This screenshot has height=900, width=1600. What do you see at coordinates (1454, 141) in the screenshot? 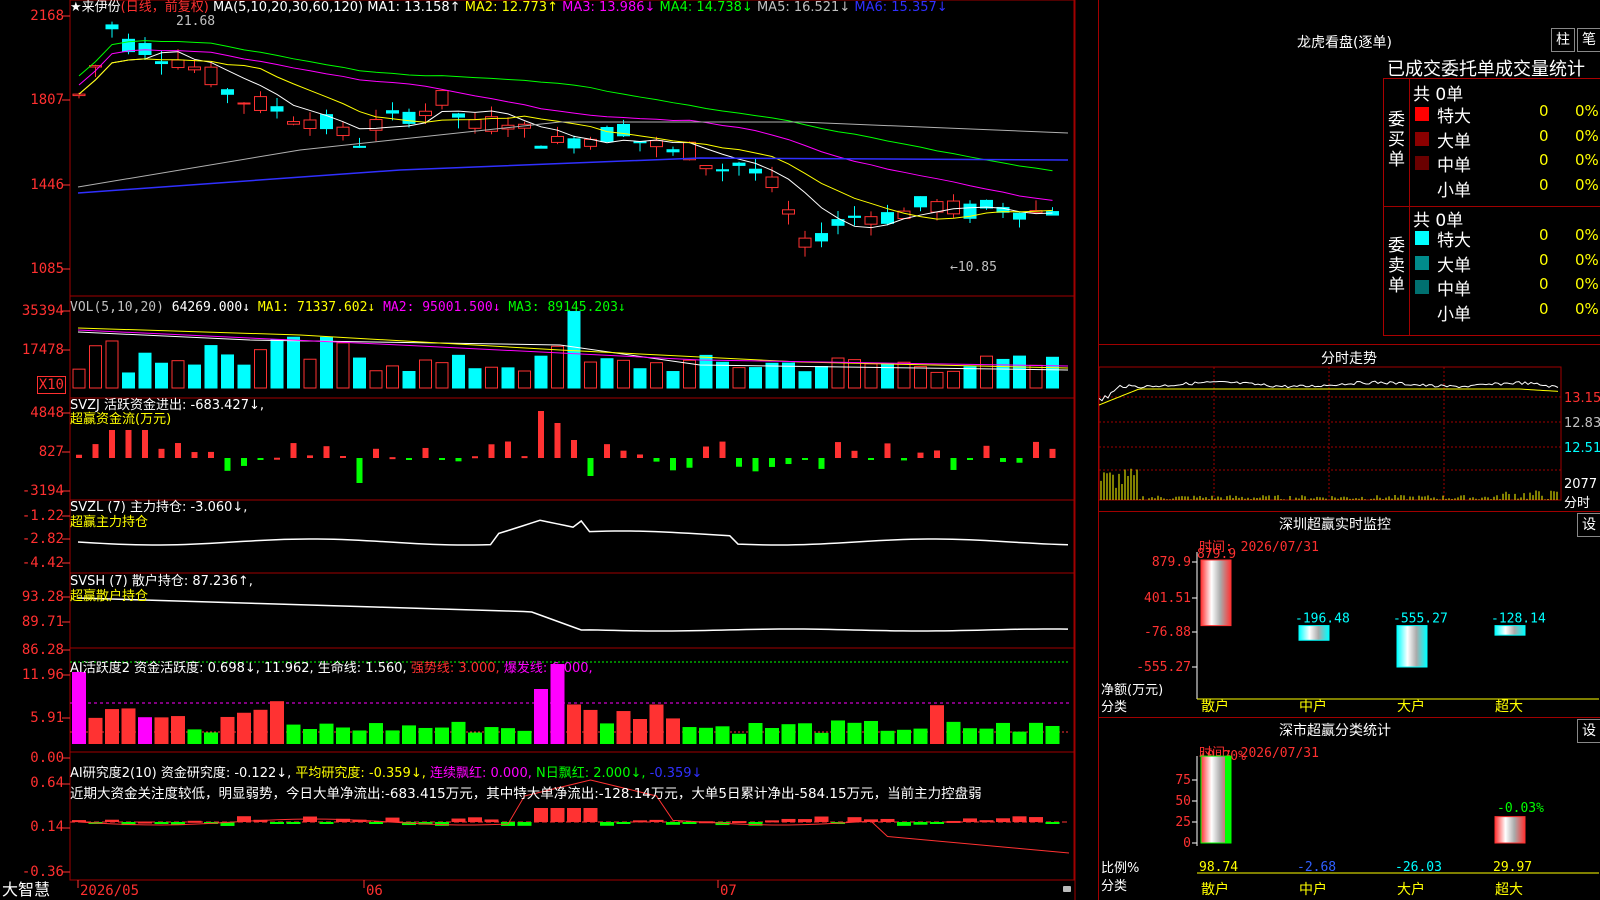
I see `buy-row-name: 大单` at bounding box center [1454, 141].